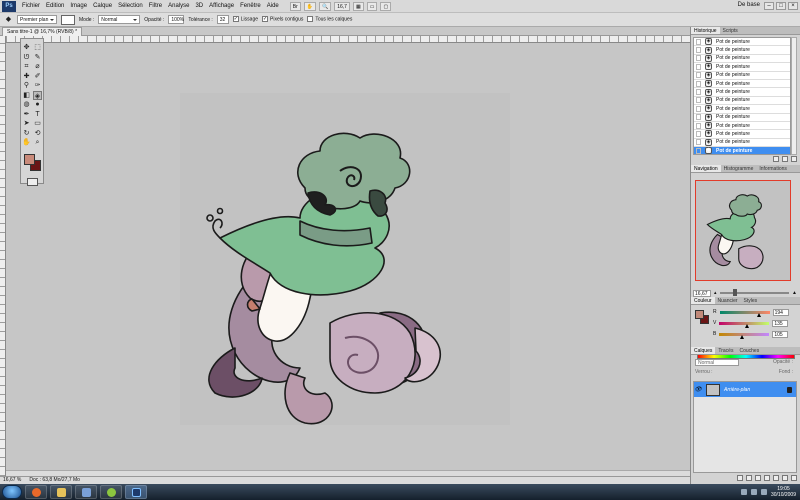 The image size is (800, 500). What do you see at coordinates (37, 104) in the screenshot?
I see `dodge-tool-icon: ●` at bounding box center [37, 104].